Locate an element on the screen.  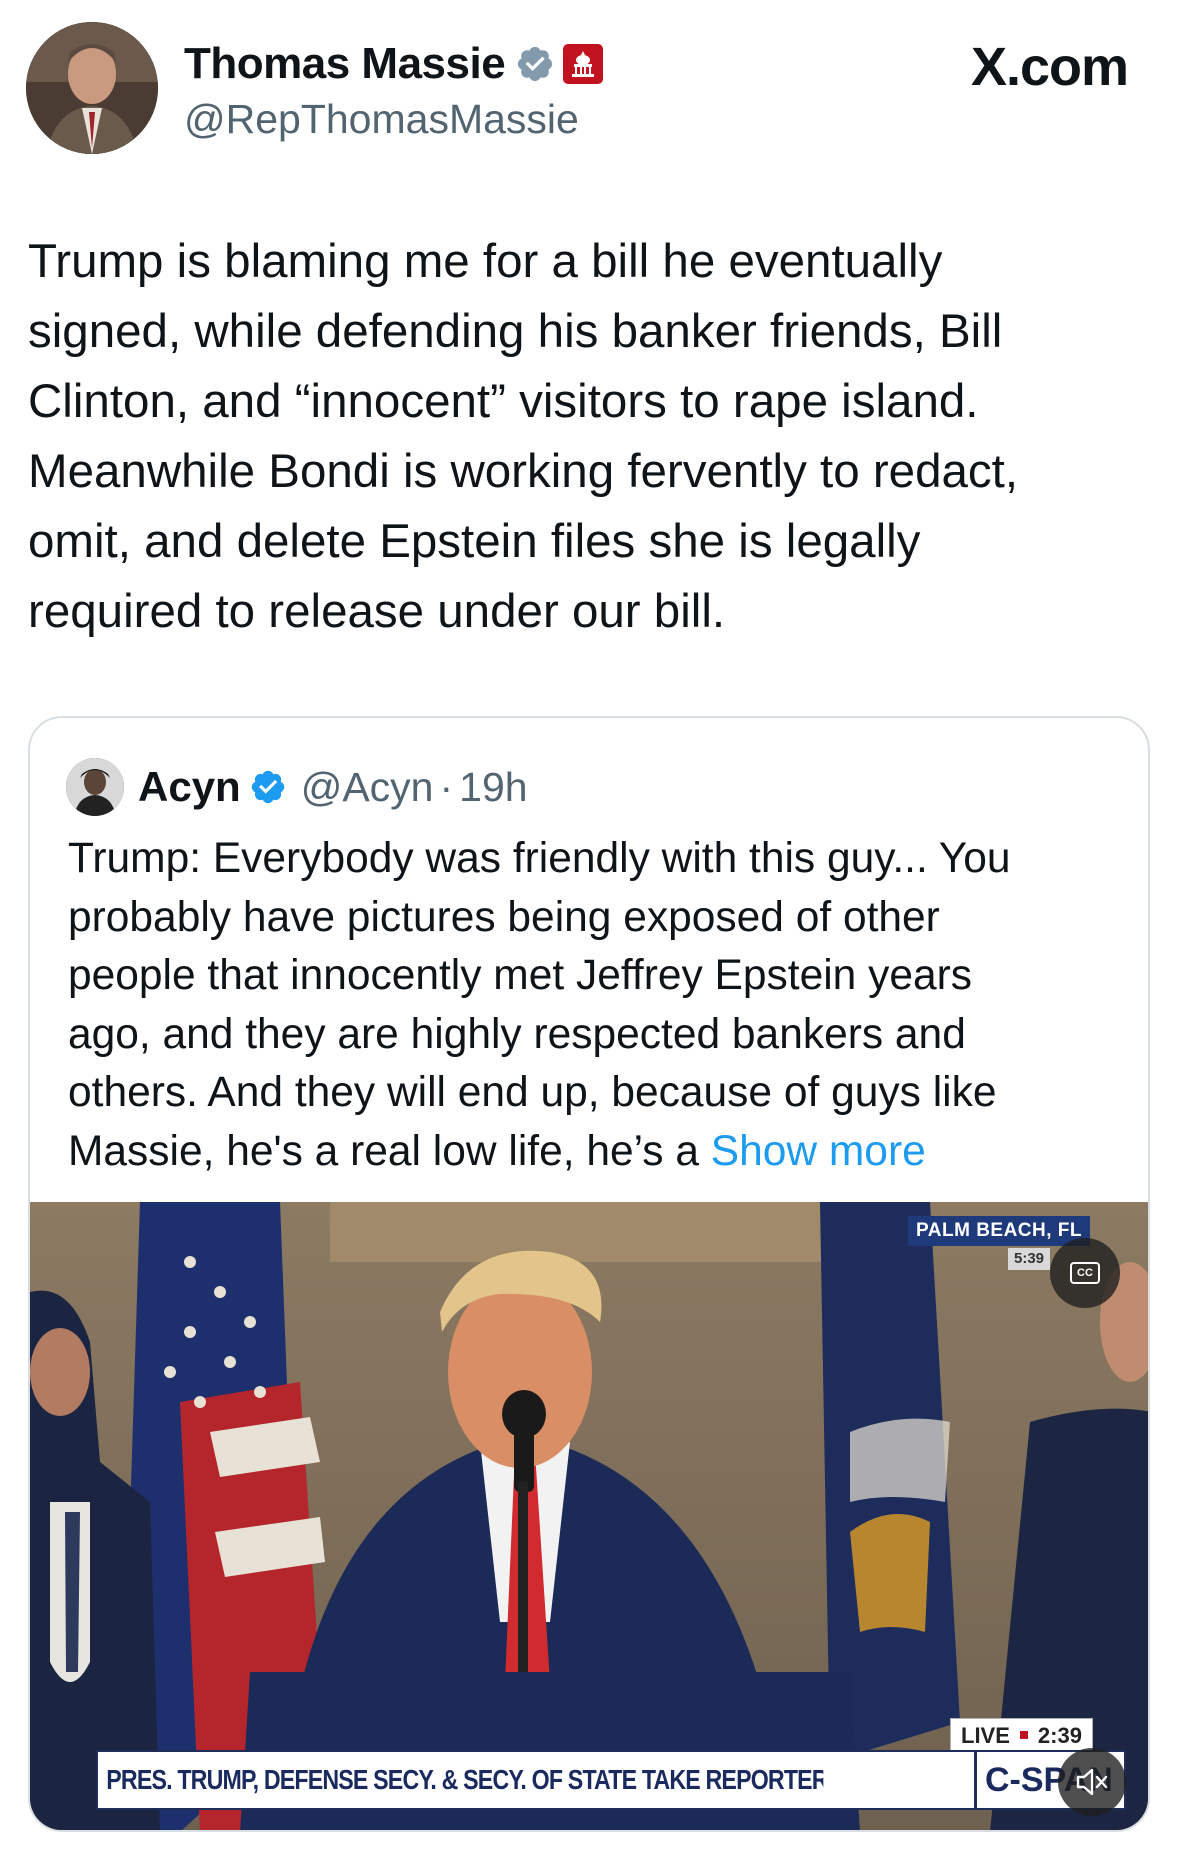
broadcast-time-tag: 5:39 is located at coordinates (1029, 1259).